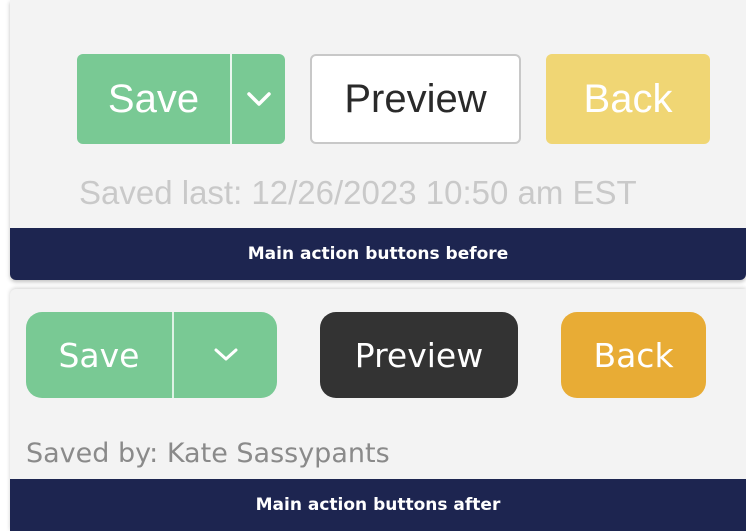  What do you see at coordinates (628, 99) in the screenshot?
I see `back-button-before: Back` at bounding box center [628, 99].